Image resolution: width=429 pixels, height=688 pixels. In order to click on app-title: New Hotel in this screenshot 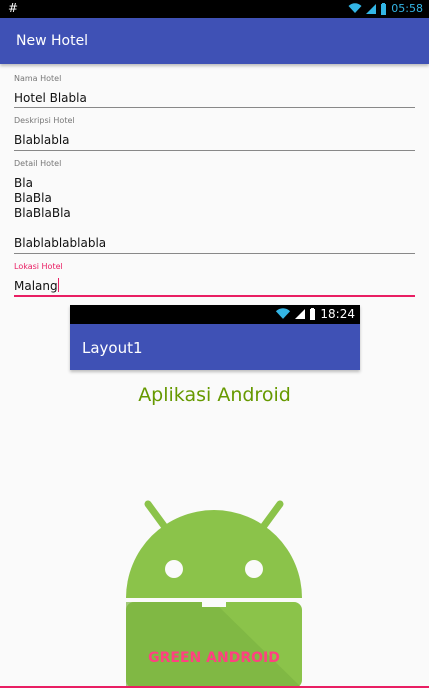, I will do `click(52, 41)`.